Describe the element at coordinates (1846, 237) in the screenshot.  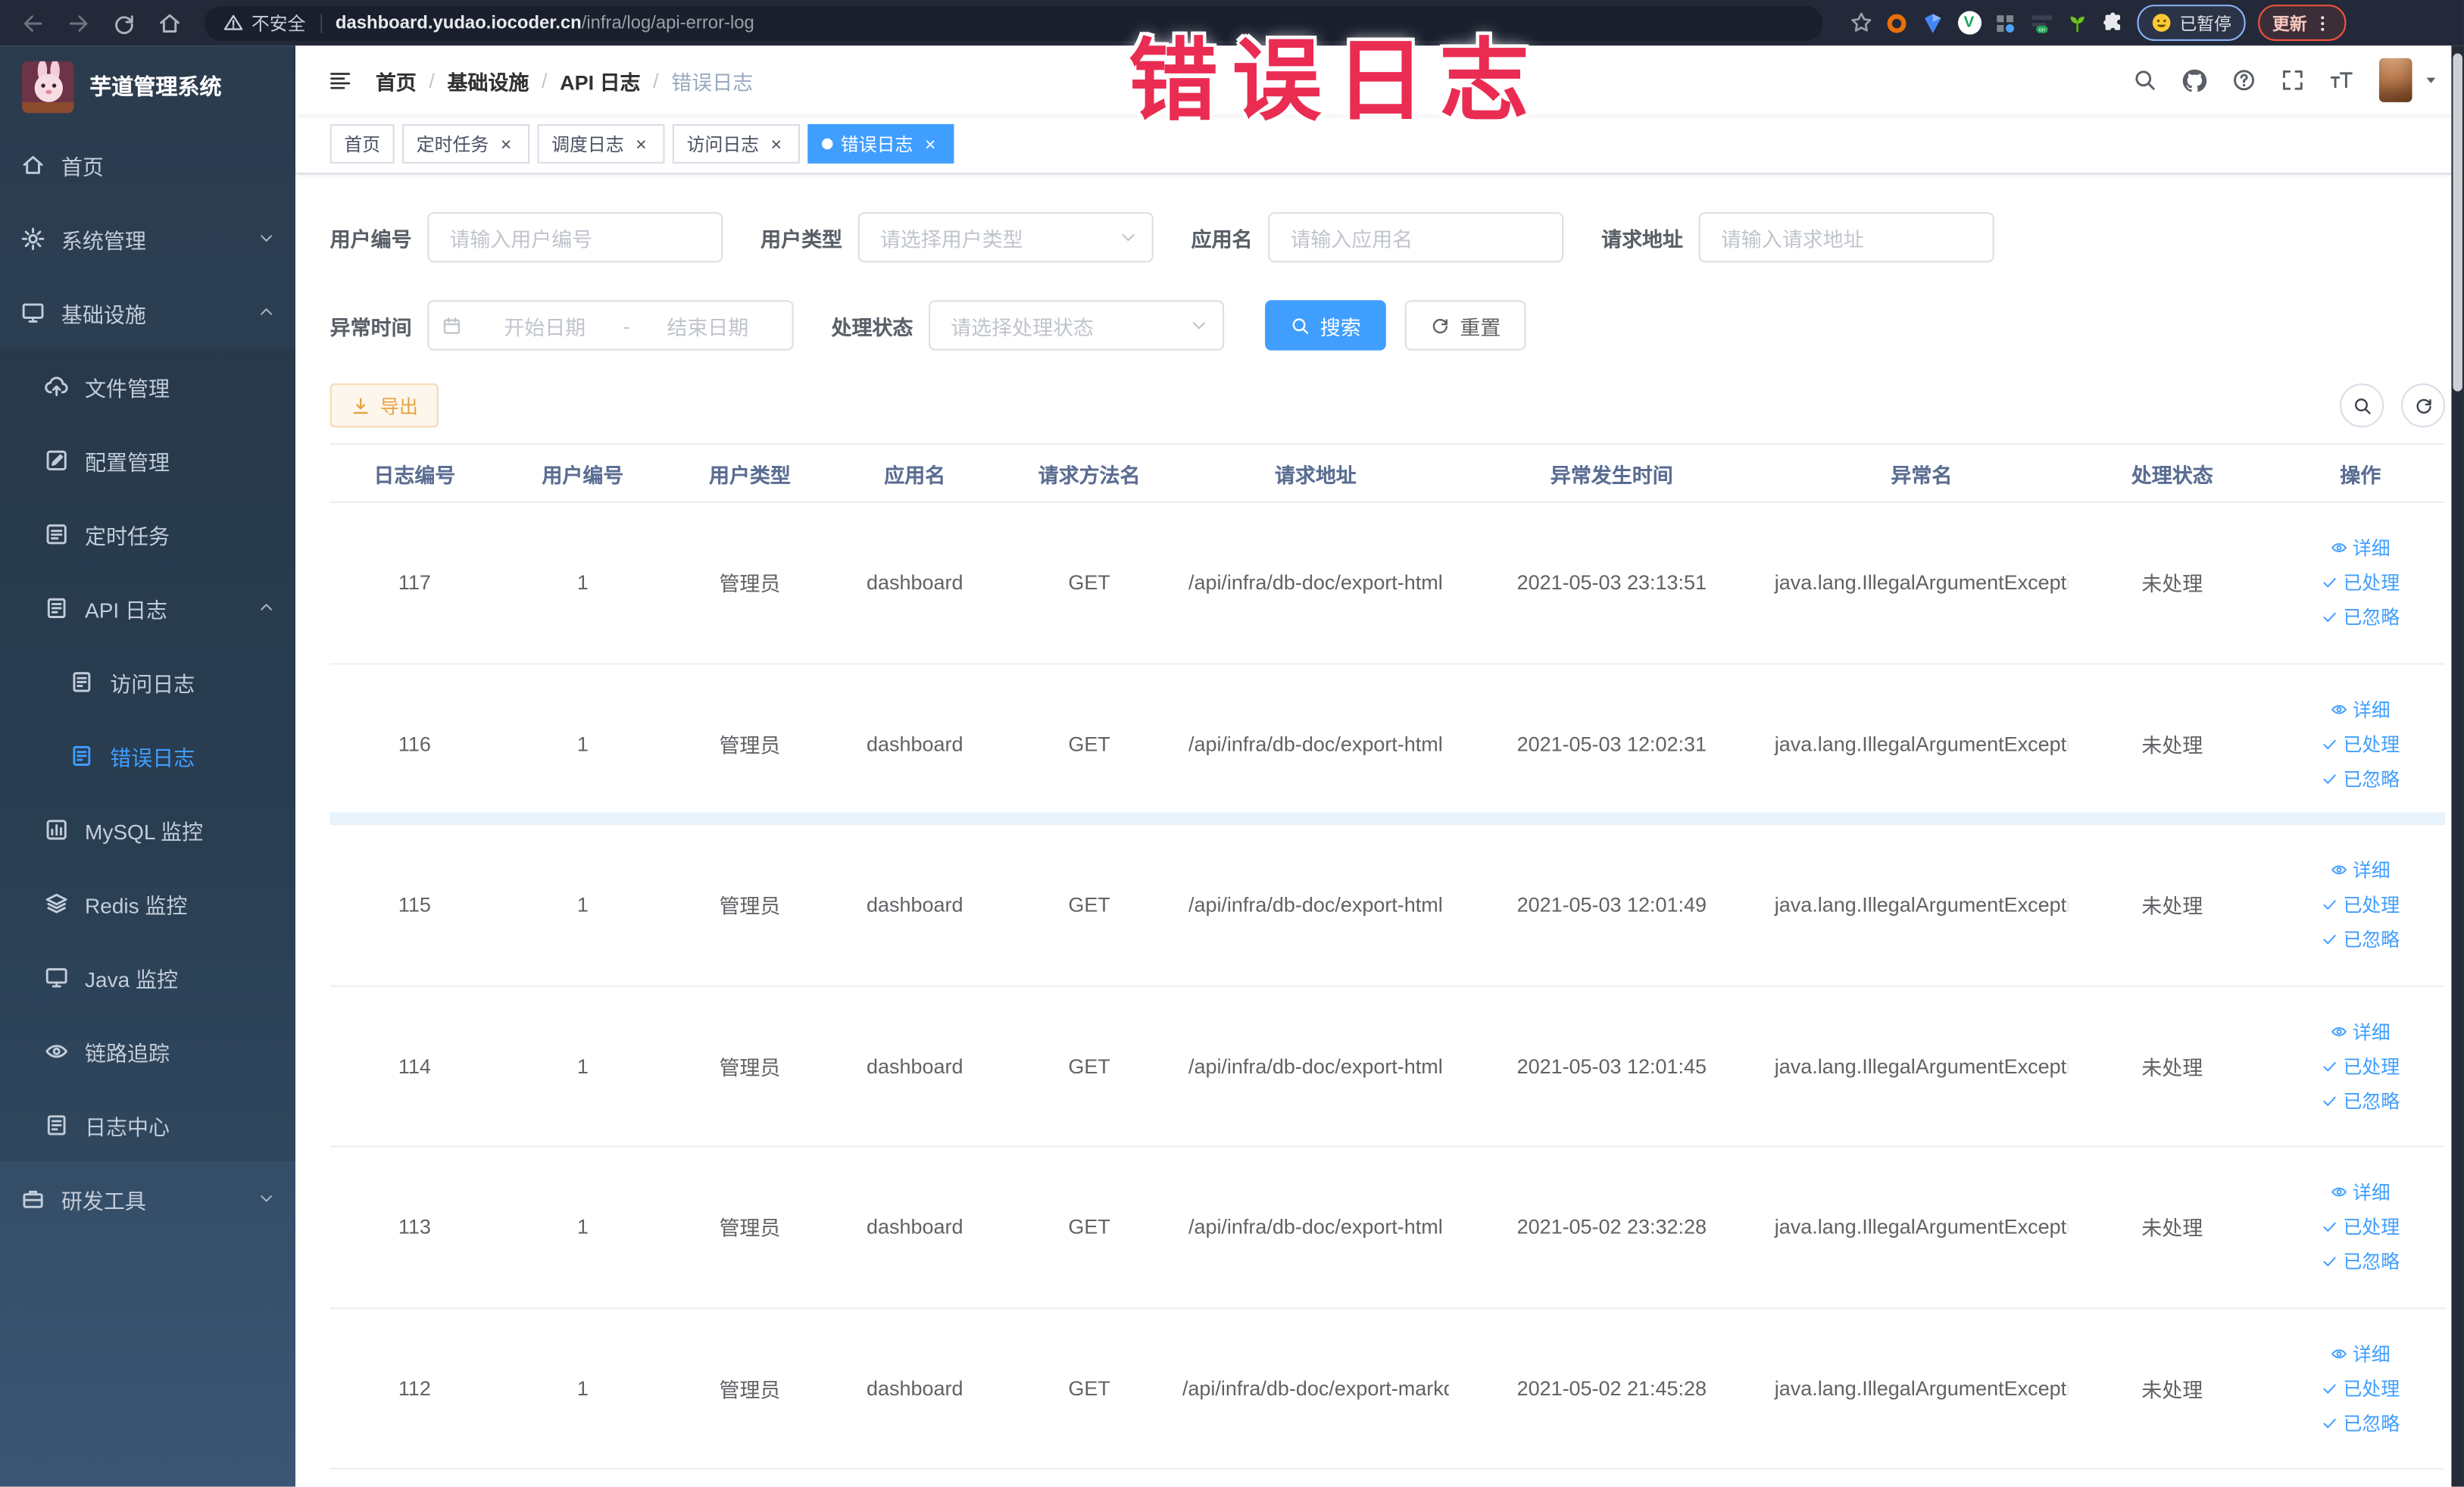
I see `request-url-input: 请输入请求地址` at that location.